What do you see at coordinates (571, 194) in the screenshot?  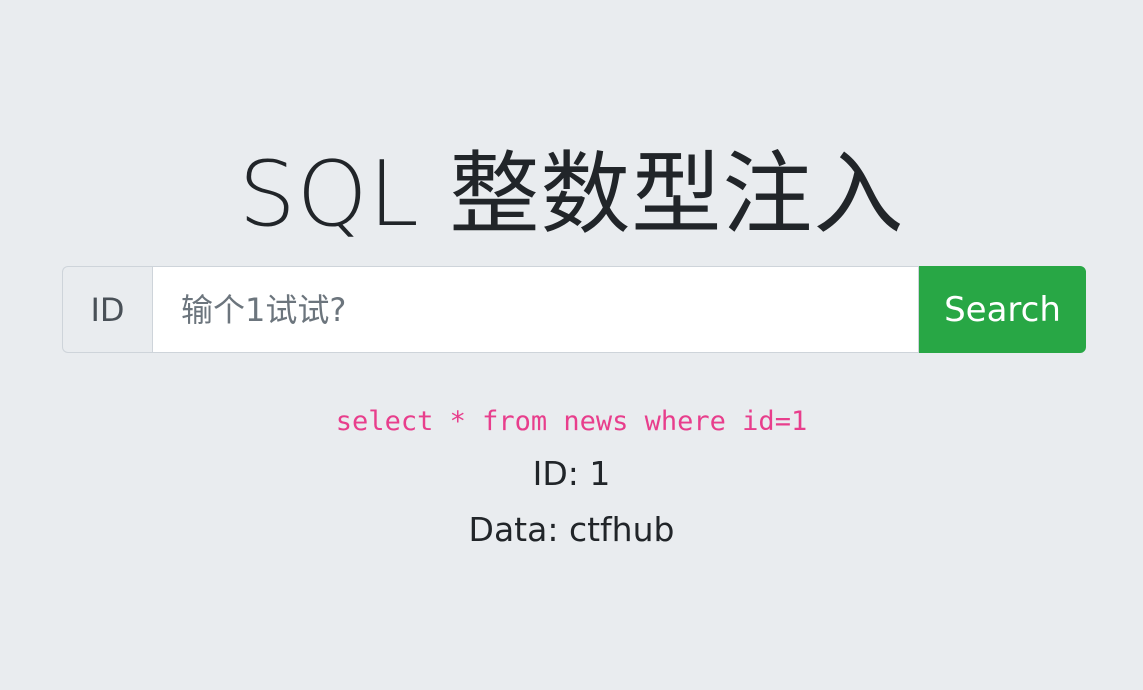 I see `page-title: SQL 整数型注入` at bounding box center [571, 194].